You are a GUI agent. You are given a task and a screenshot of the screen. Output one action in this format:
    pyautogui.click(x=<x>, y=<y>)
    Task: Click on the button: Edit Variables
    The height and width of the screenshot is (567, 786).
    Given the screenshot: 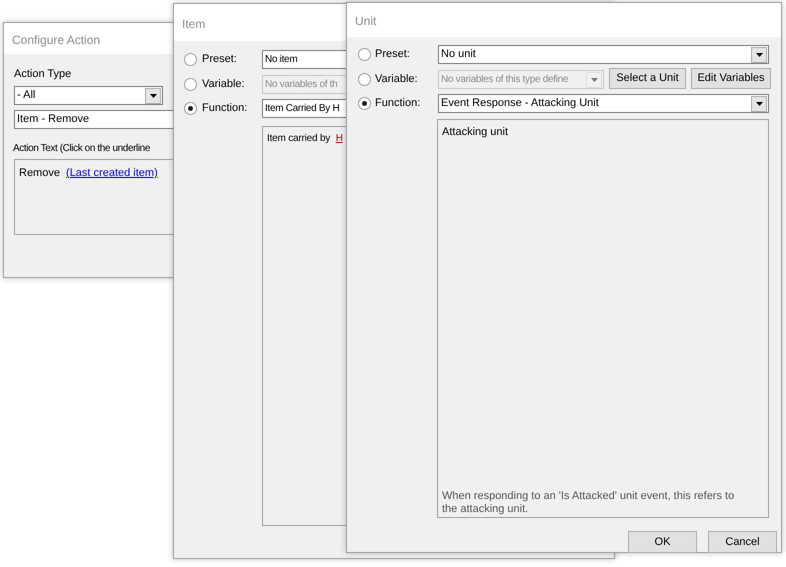 What is the action you would take?
    pyautogui.click(x=731, y=78)
    